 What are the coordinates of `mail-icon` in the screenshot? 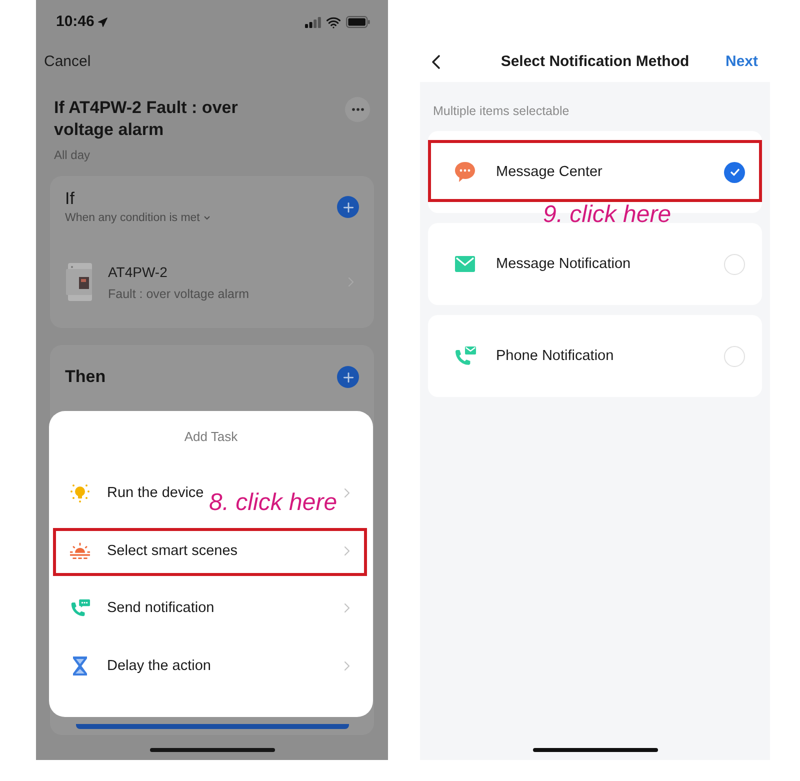 It's located at (465, 264).